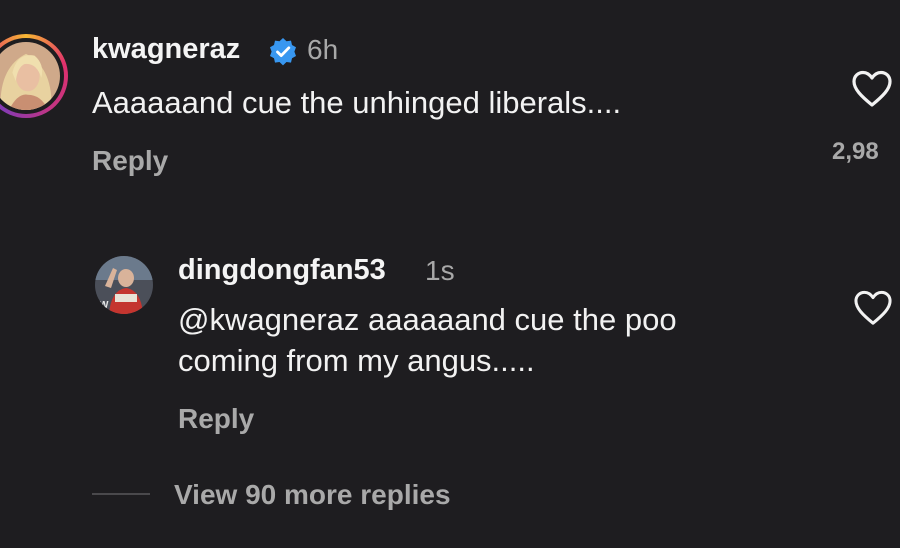 The image size is (900, 548). I want to click on reply-text-line-1: @kwagneraz aaaaaand cue the poo, so click(427, 319).